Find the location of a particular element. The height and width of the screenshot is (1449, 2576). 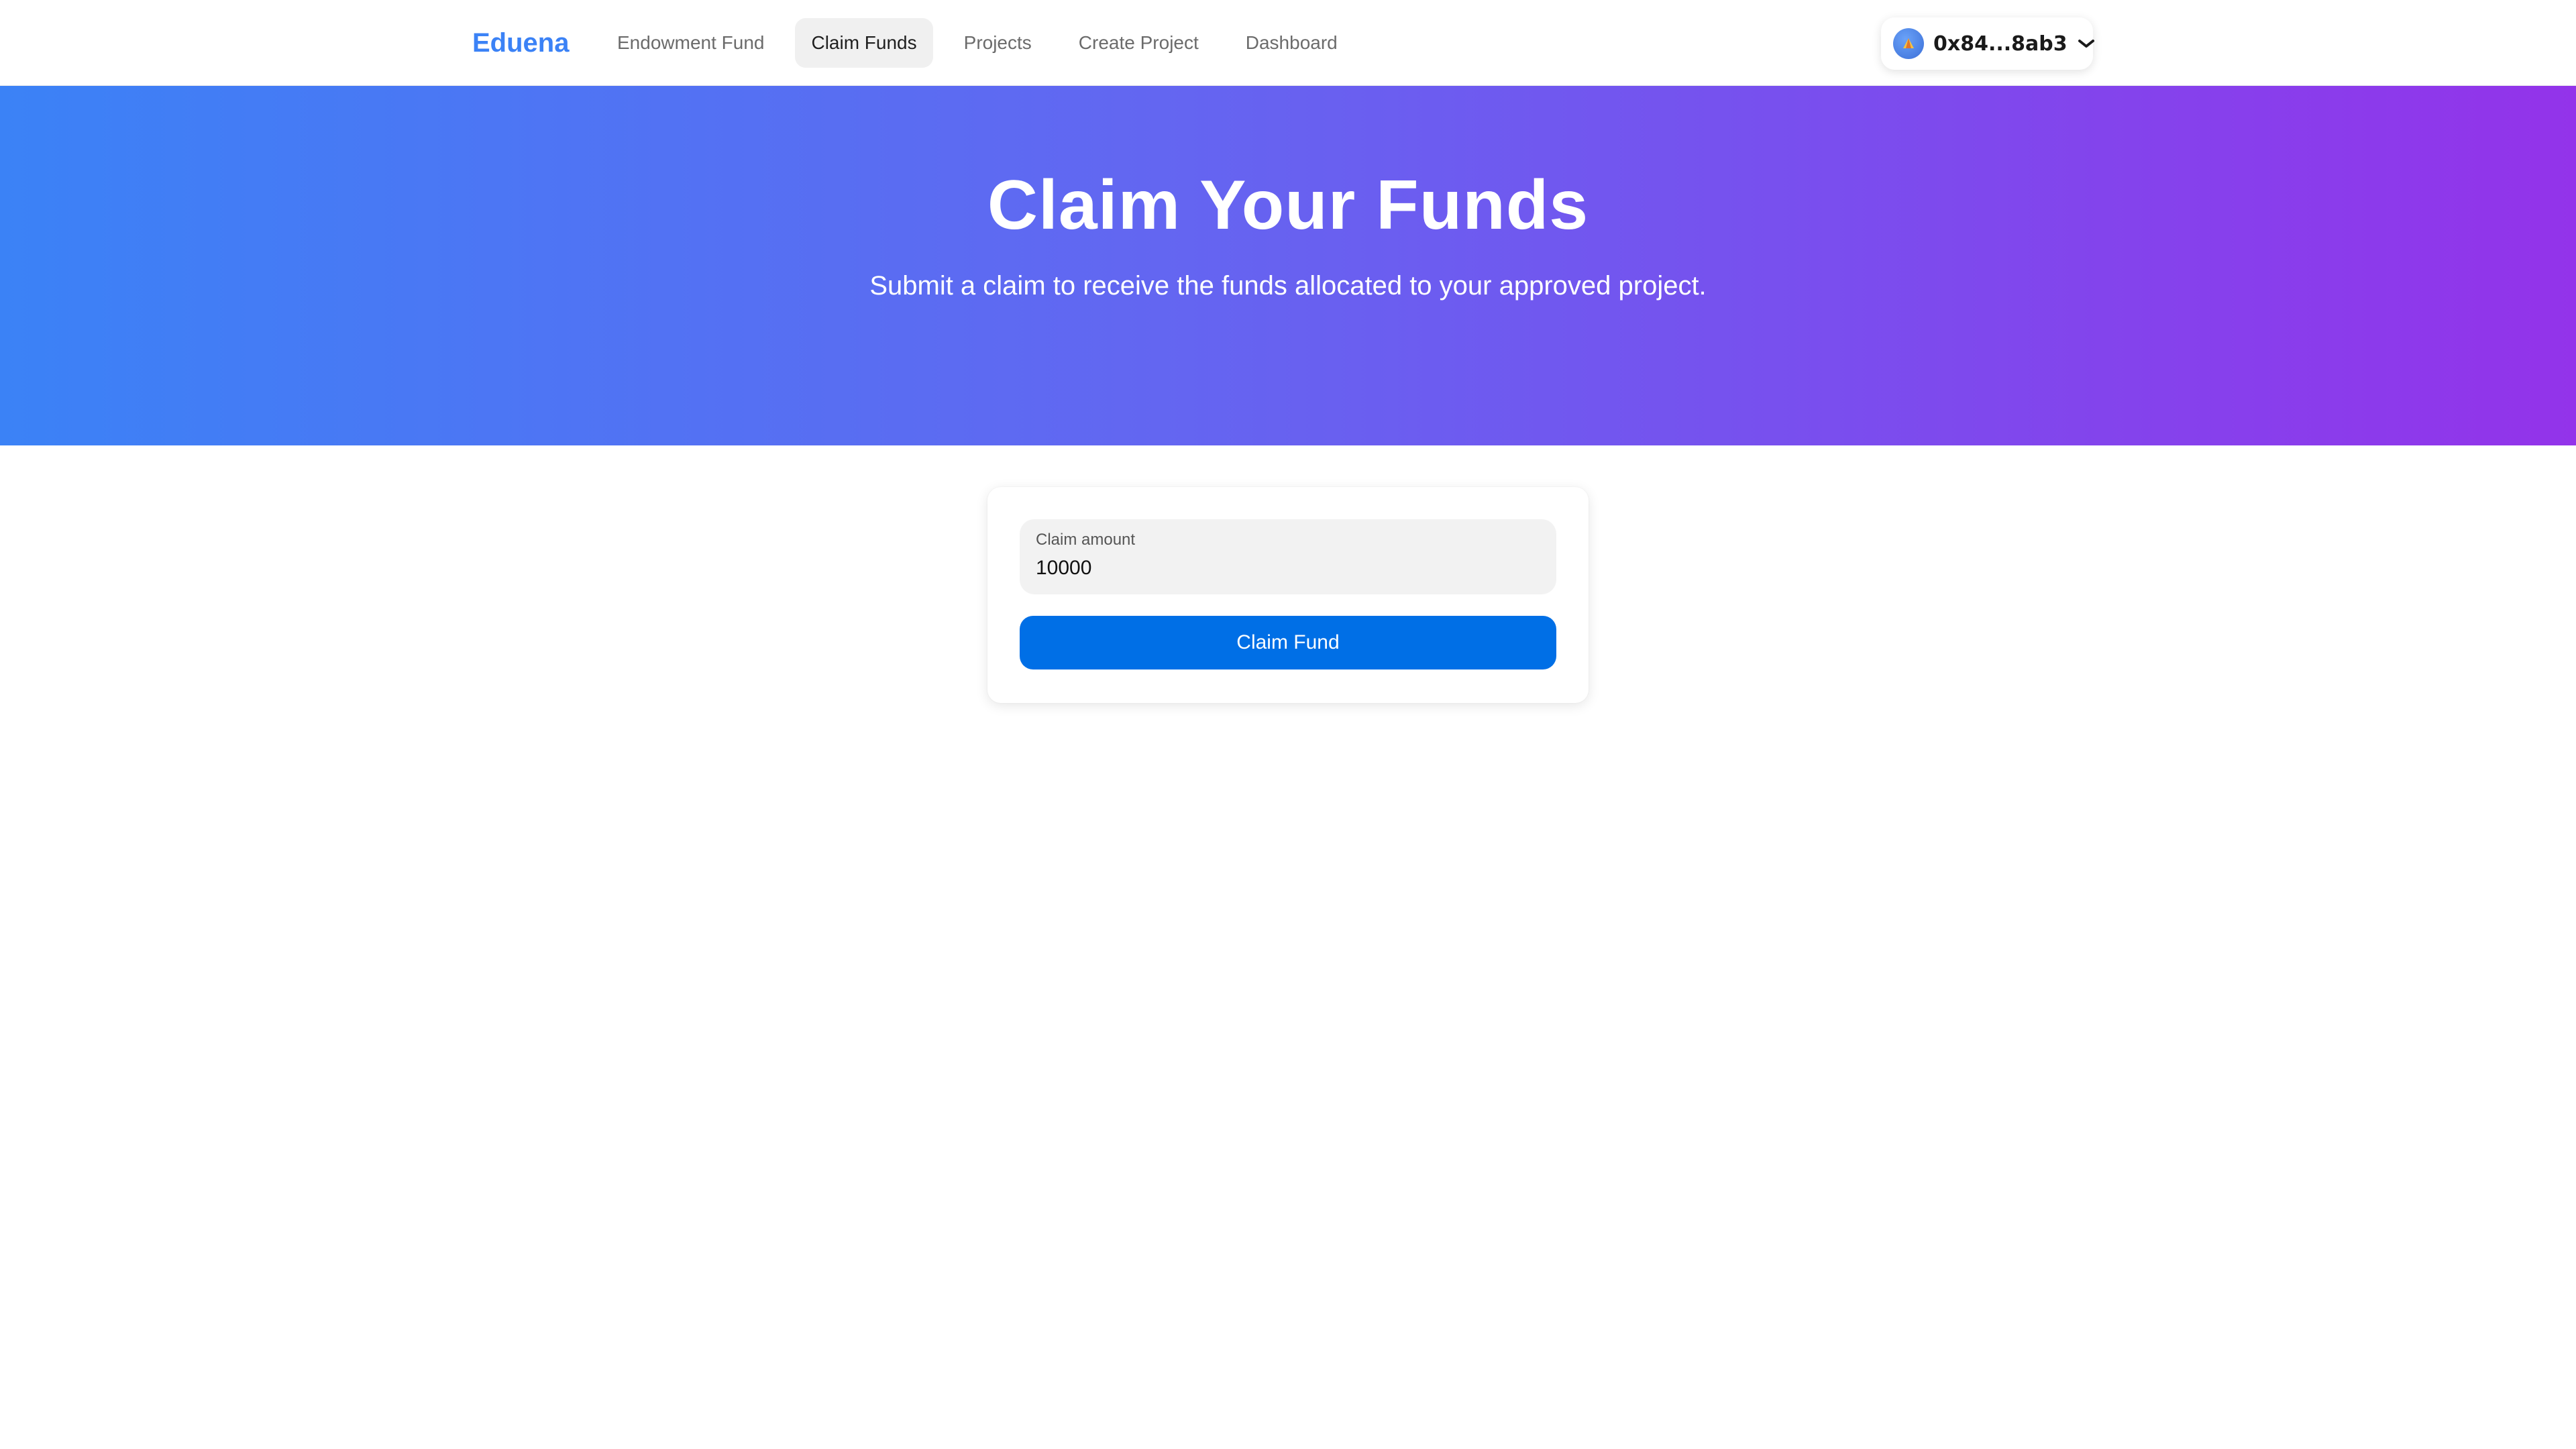

nav-item-dashboard: Dashboard is located at coordinates (1292, 43).